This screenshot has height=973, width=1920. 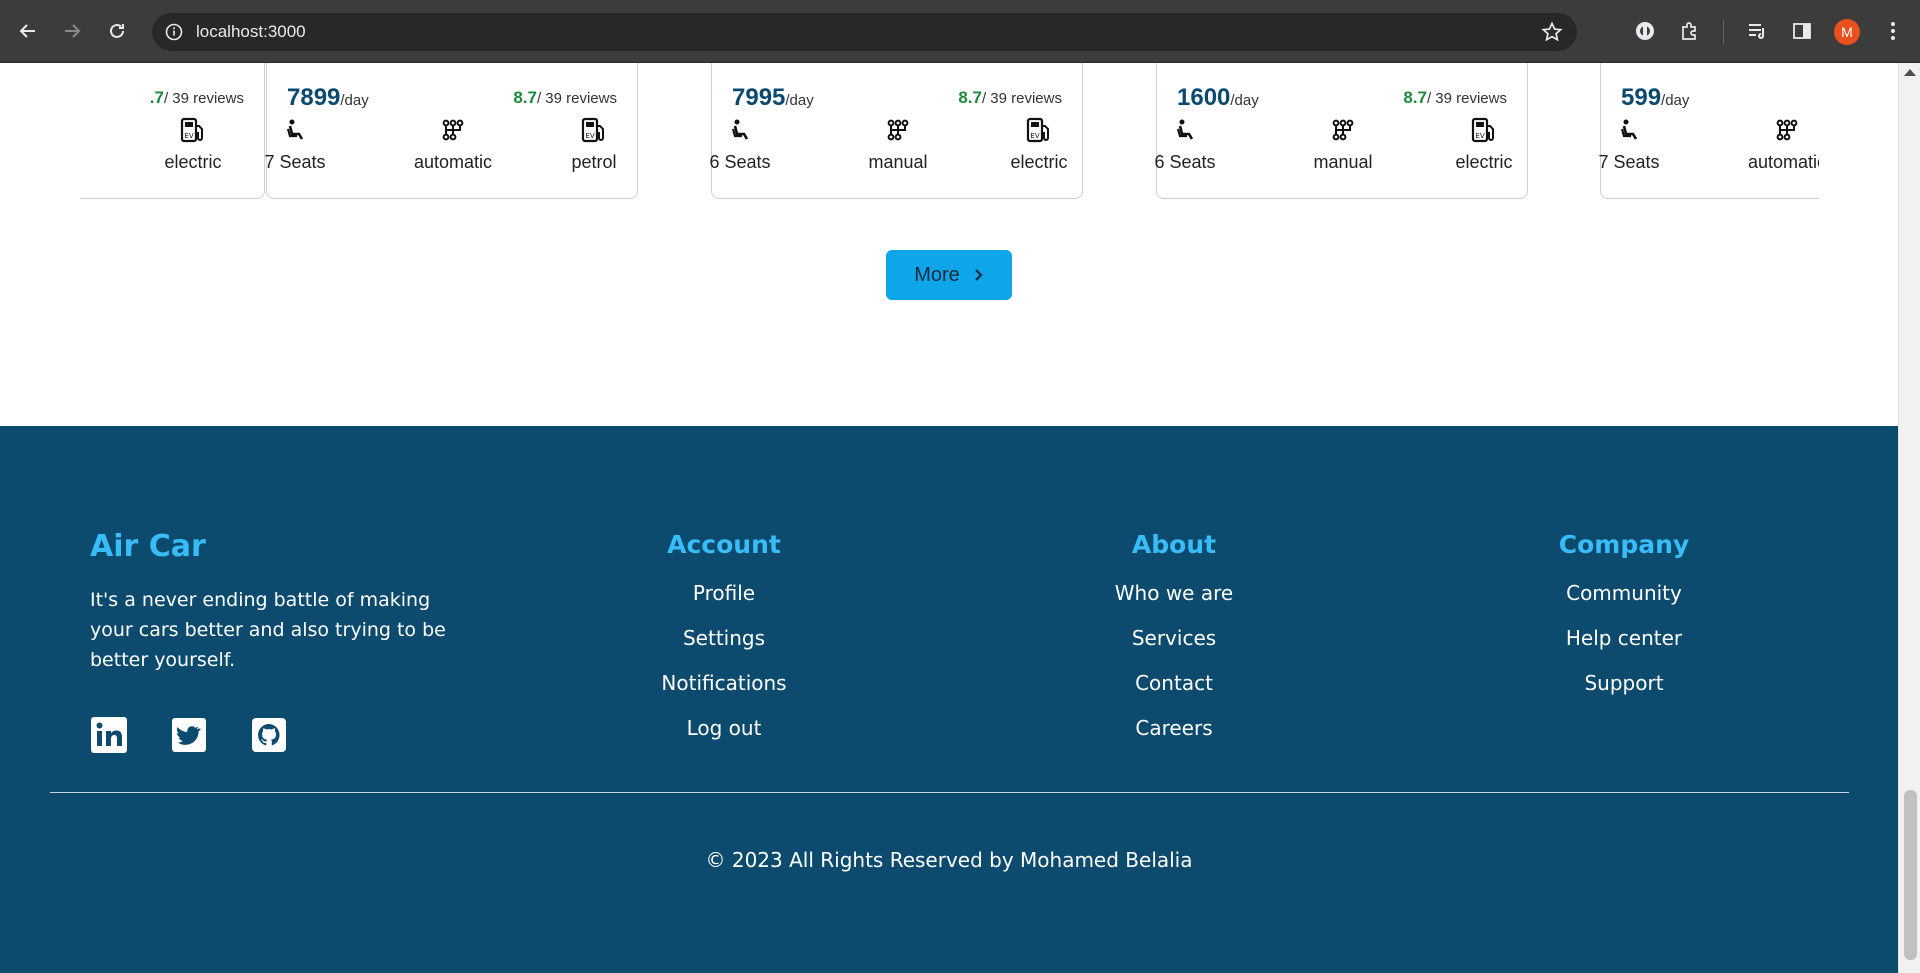 I want to click on footer-link-community: Community, so click(x=1624, y=593).